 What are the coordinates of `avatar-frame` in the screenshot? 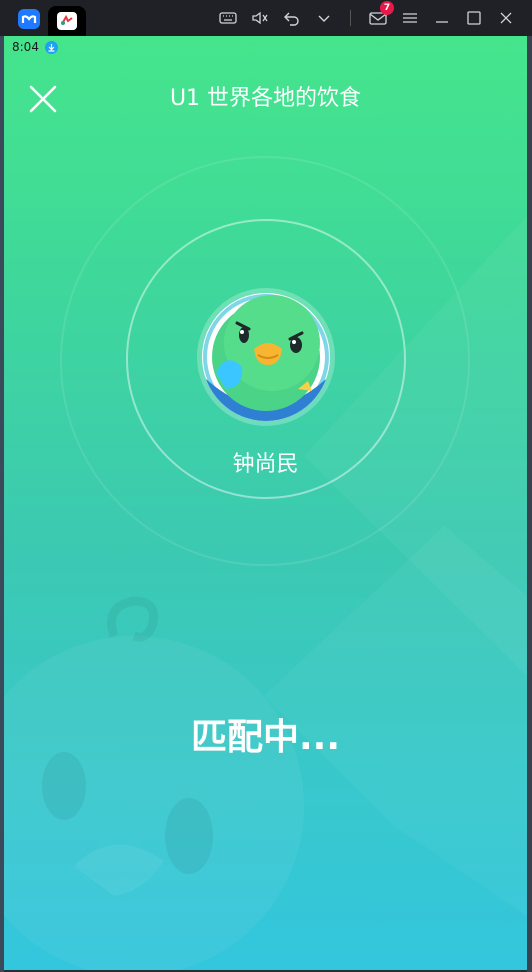 It's located at (266, 357).